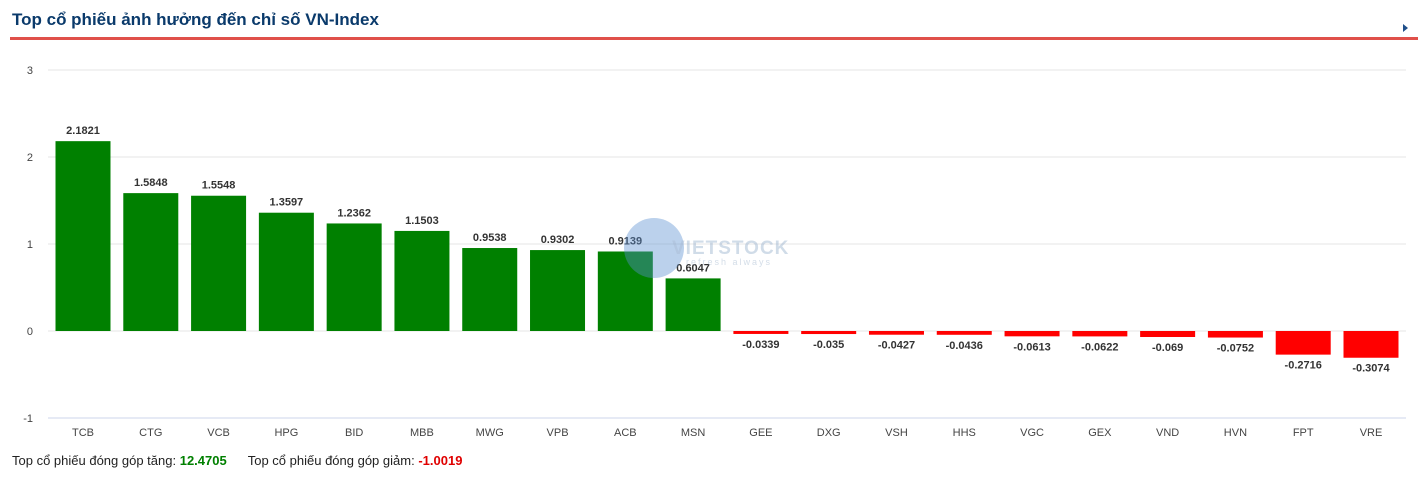 The height and width of the screenshot is (492, 1428). Describe the element at coordinates (354, 433) in the screenshot. I see `x-category-label: BID` at that location.